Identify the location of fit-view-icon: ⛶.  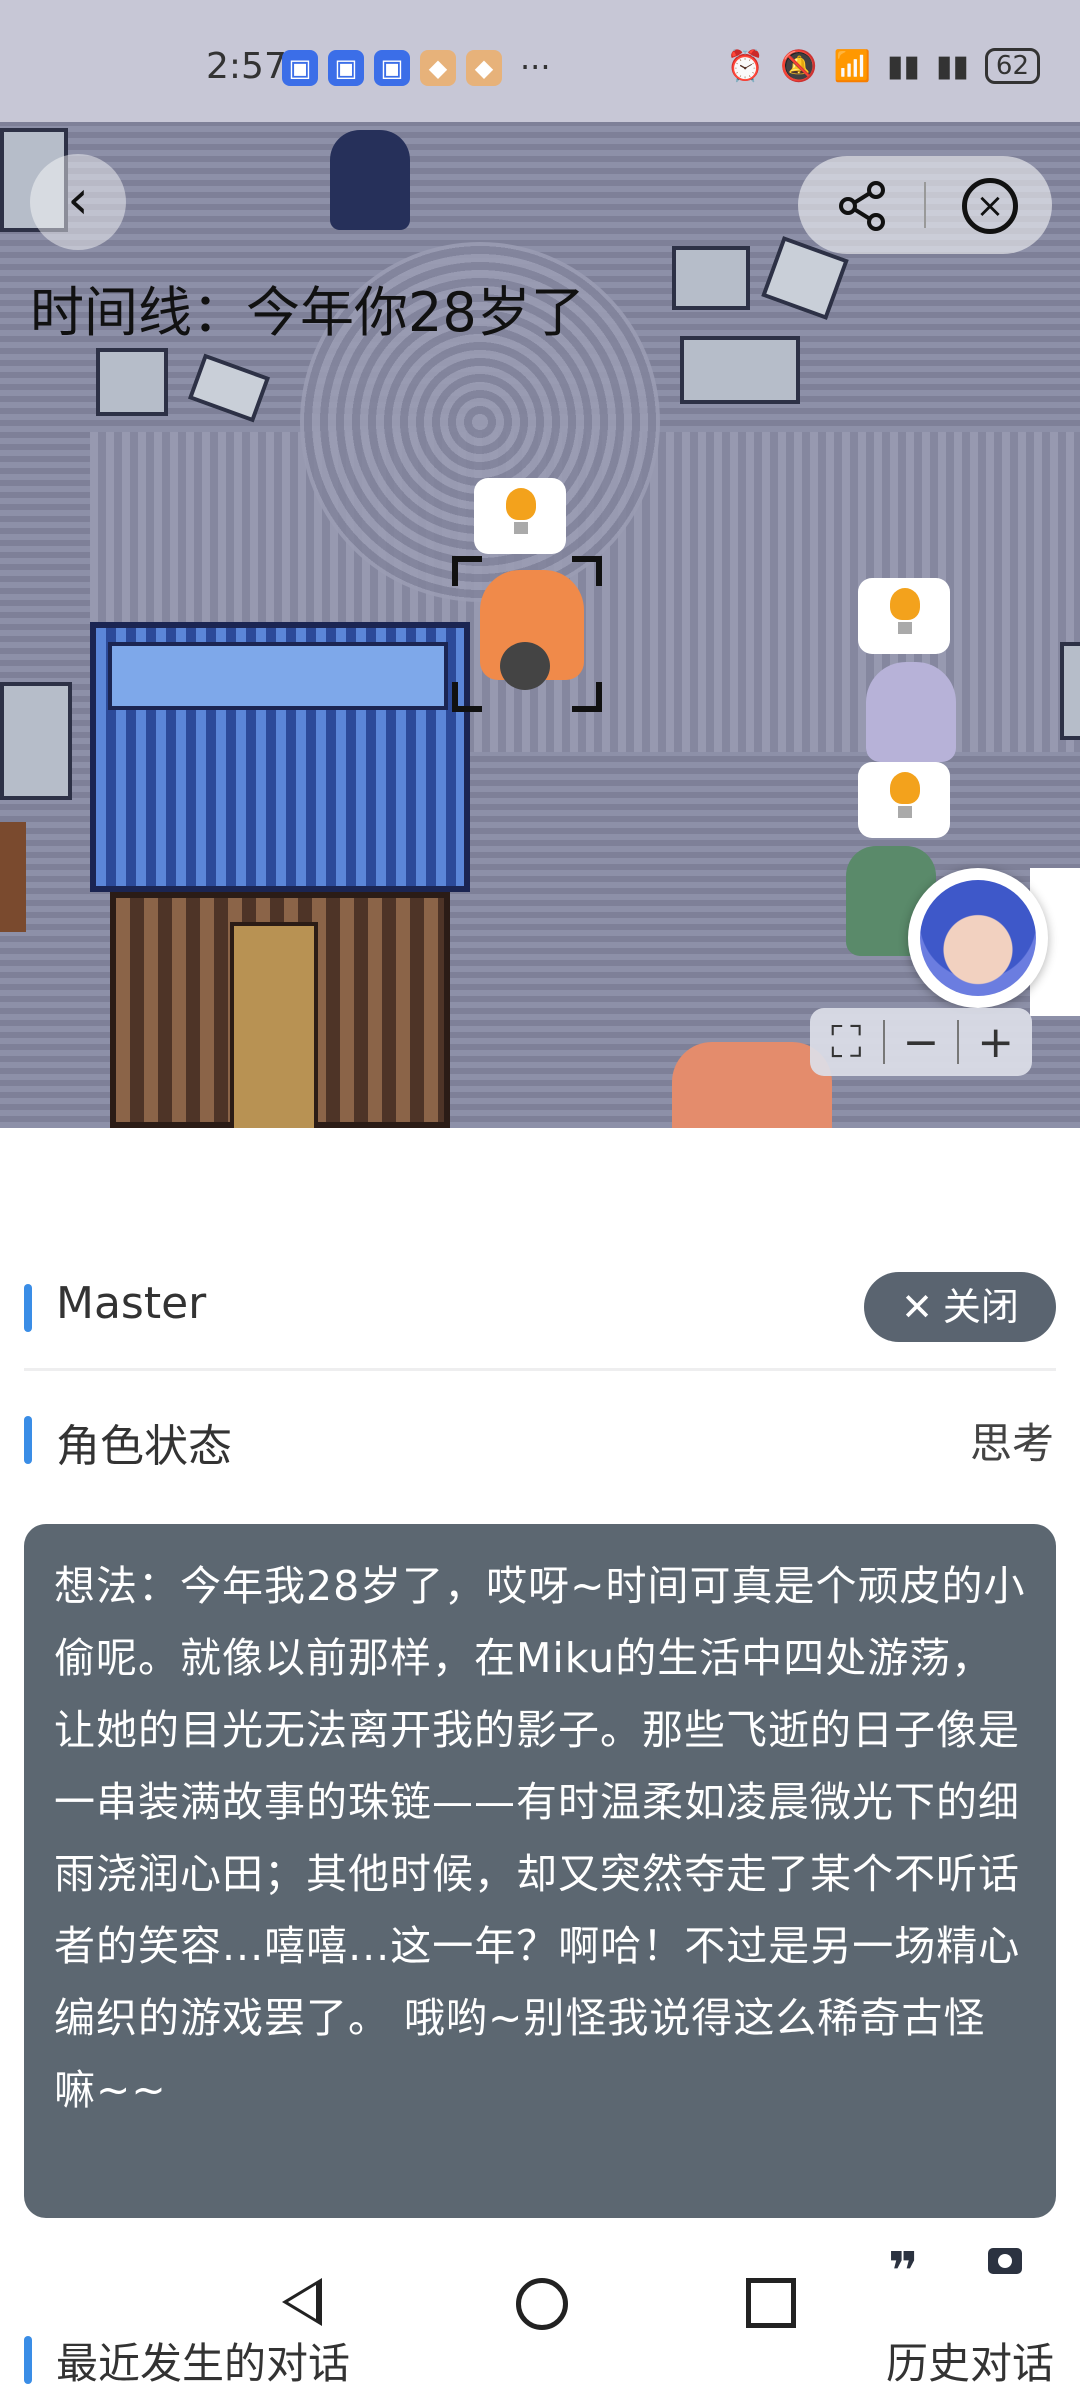
(846, 1042).